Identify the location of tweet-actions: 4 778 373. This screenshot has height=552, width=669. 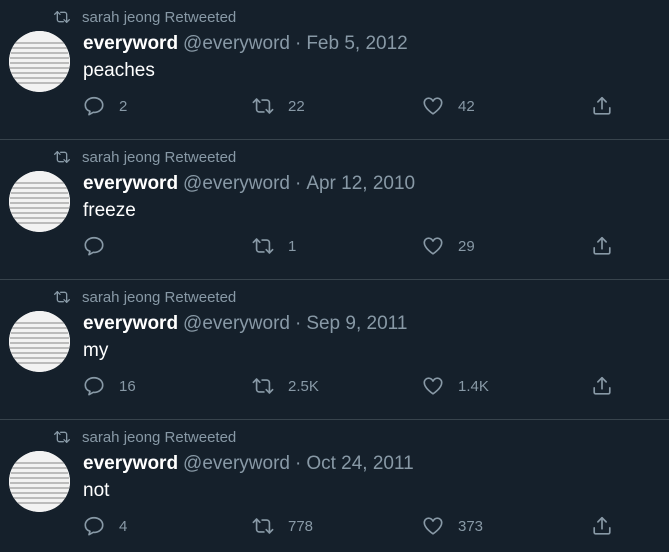
(353, 526).